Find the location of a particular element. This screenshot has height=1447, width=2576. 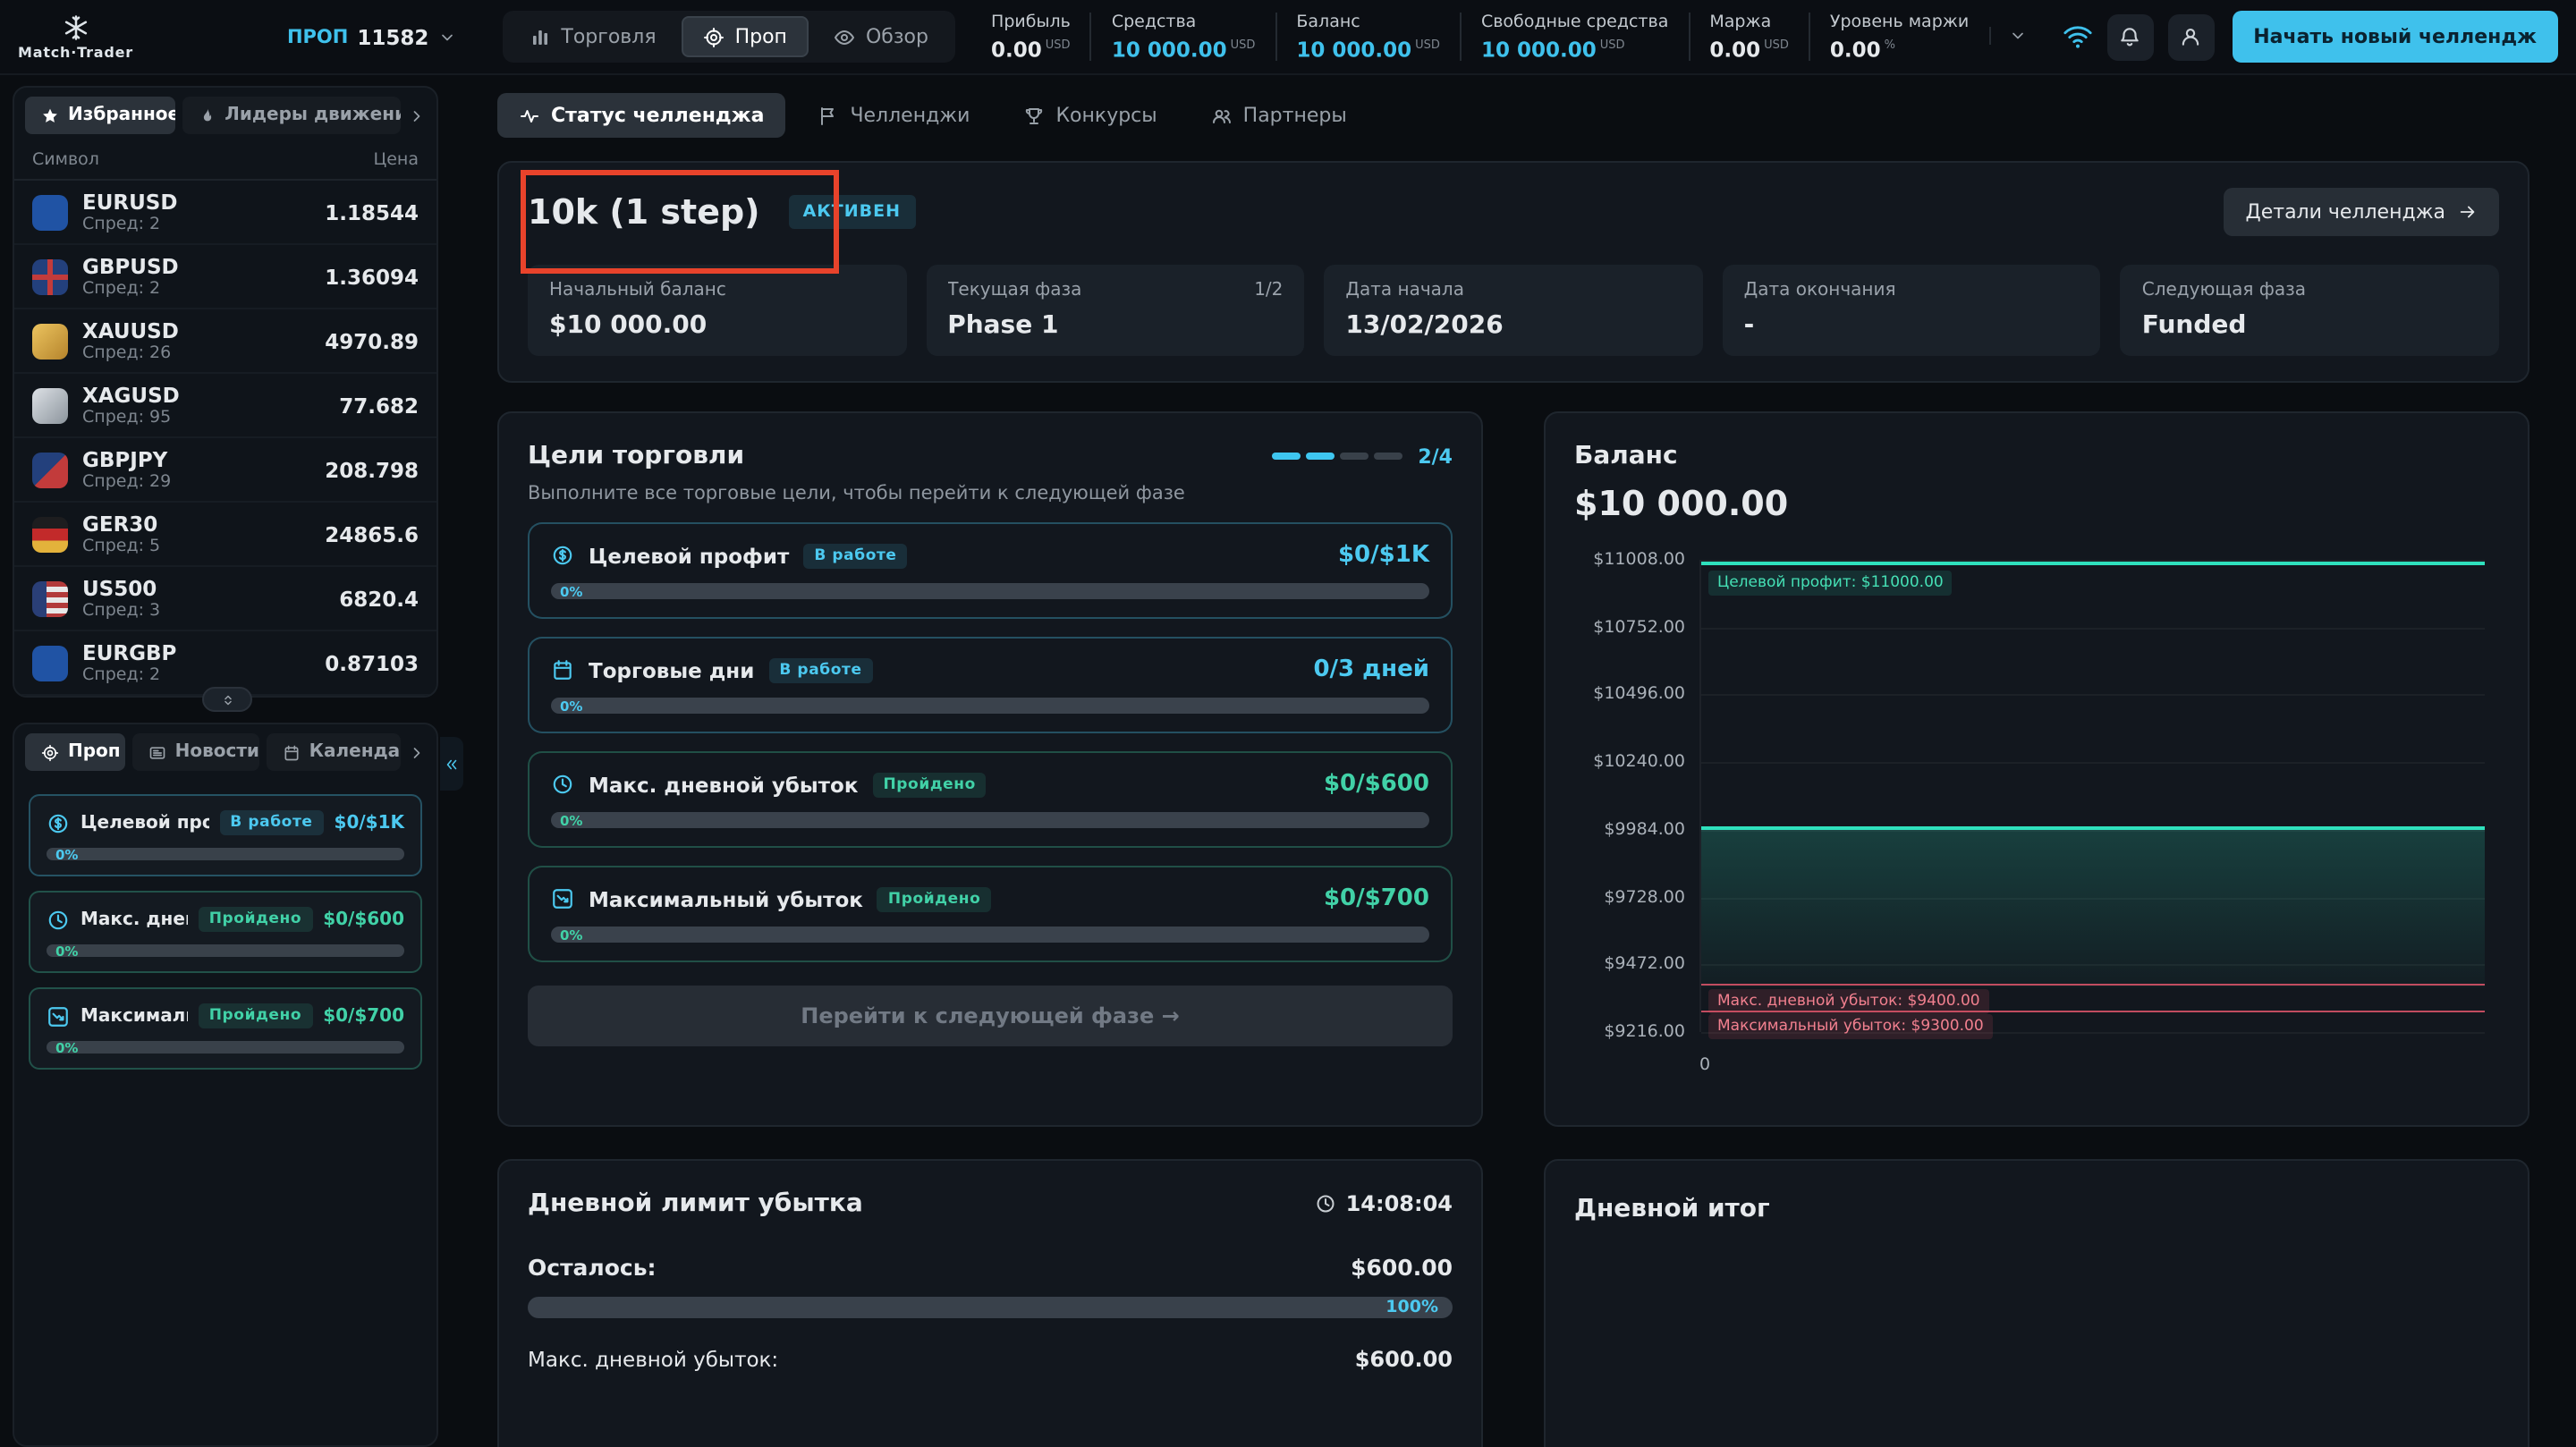

stat-balance: Баланс 10 000.00 USD is located at coordinates (1367, 37).